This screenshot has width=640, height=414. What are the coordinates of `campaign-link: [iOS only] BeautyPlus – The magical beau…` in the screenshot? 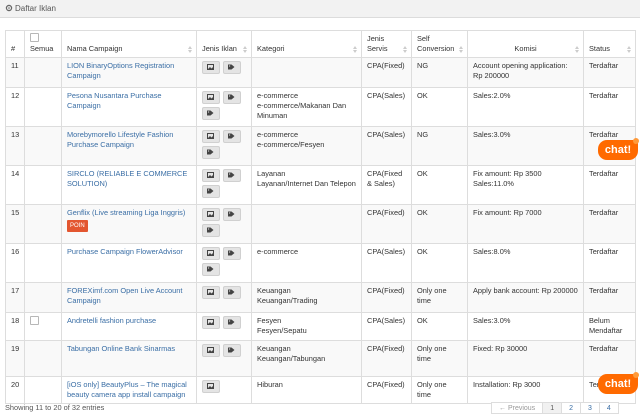 It's located at (127, 389).